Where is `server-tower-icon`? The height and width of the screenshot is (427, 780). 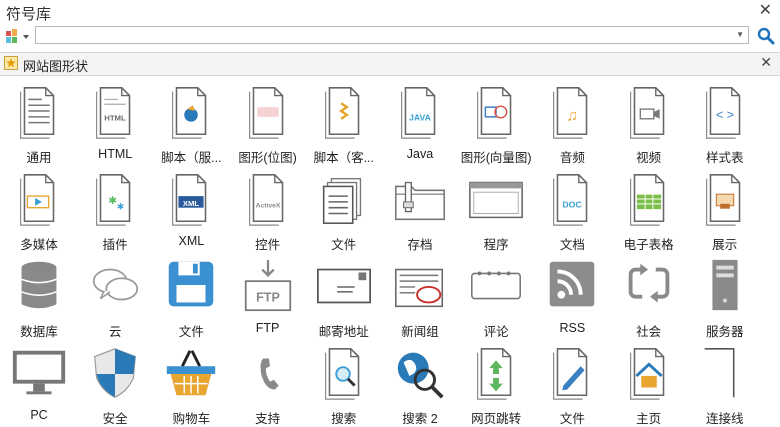 server-tower-icon is located at coordinates (725, 285).